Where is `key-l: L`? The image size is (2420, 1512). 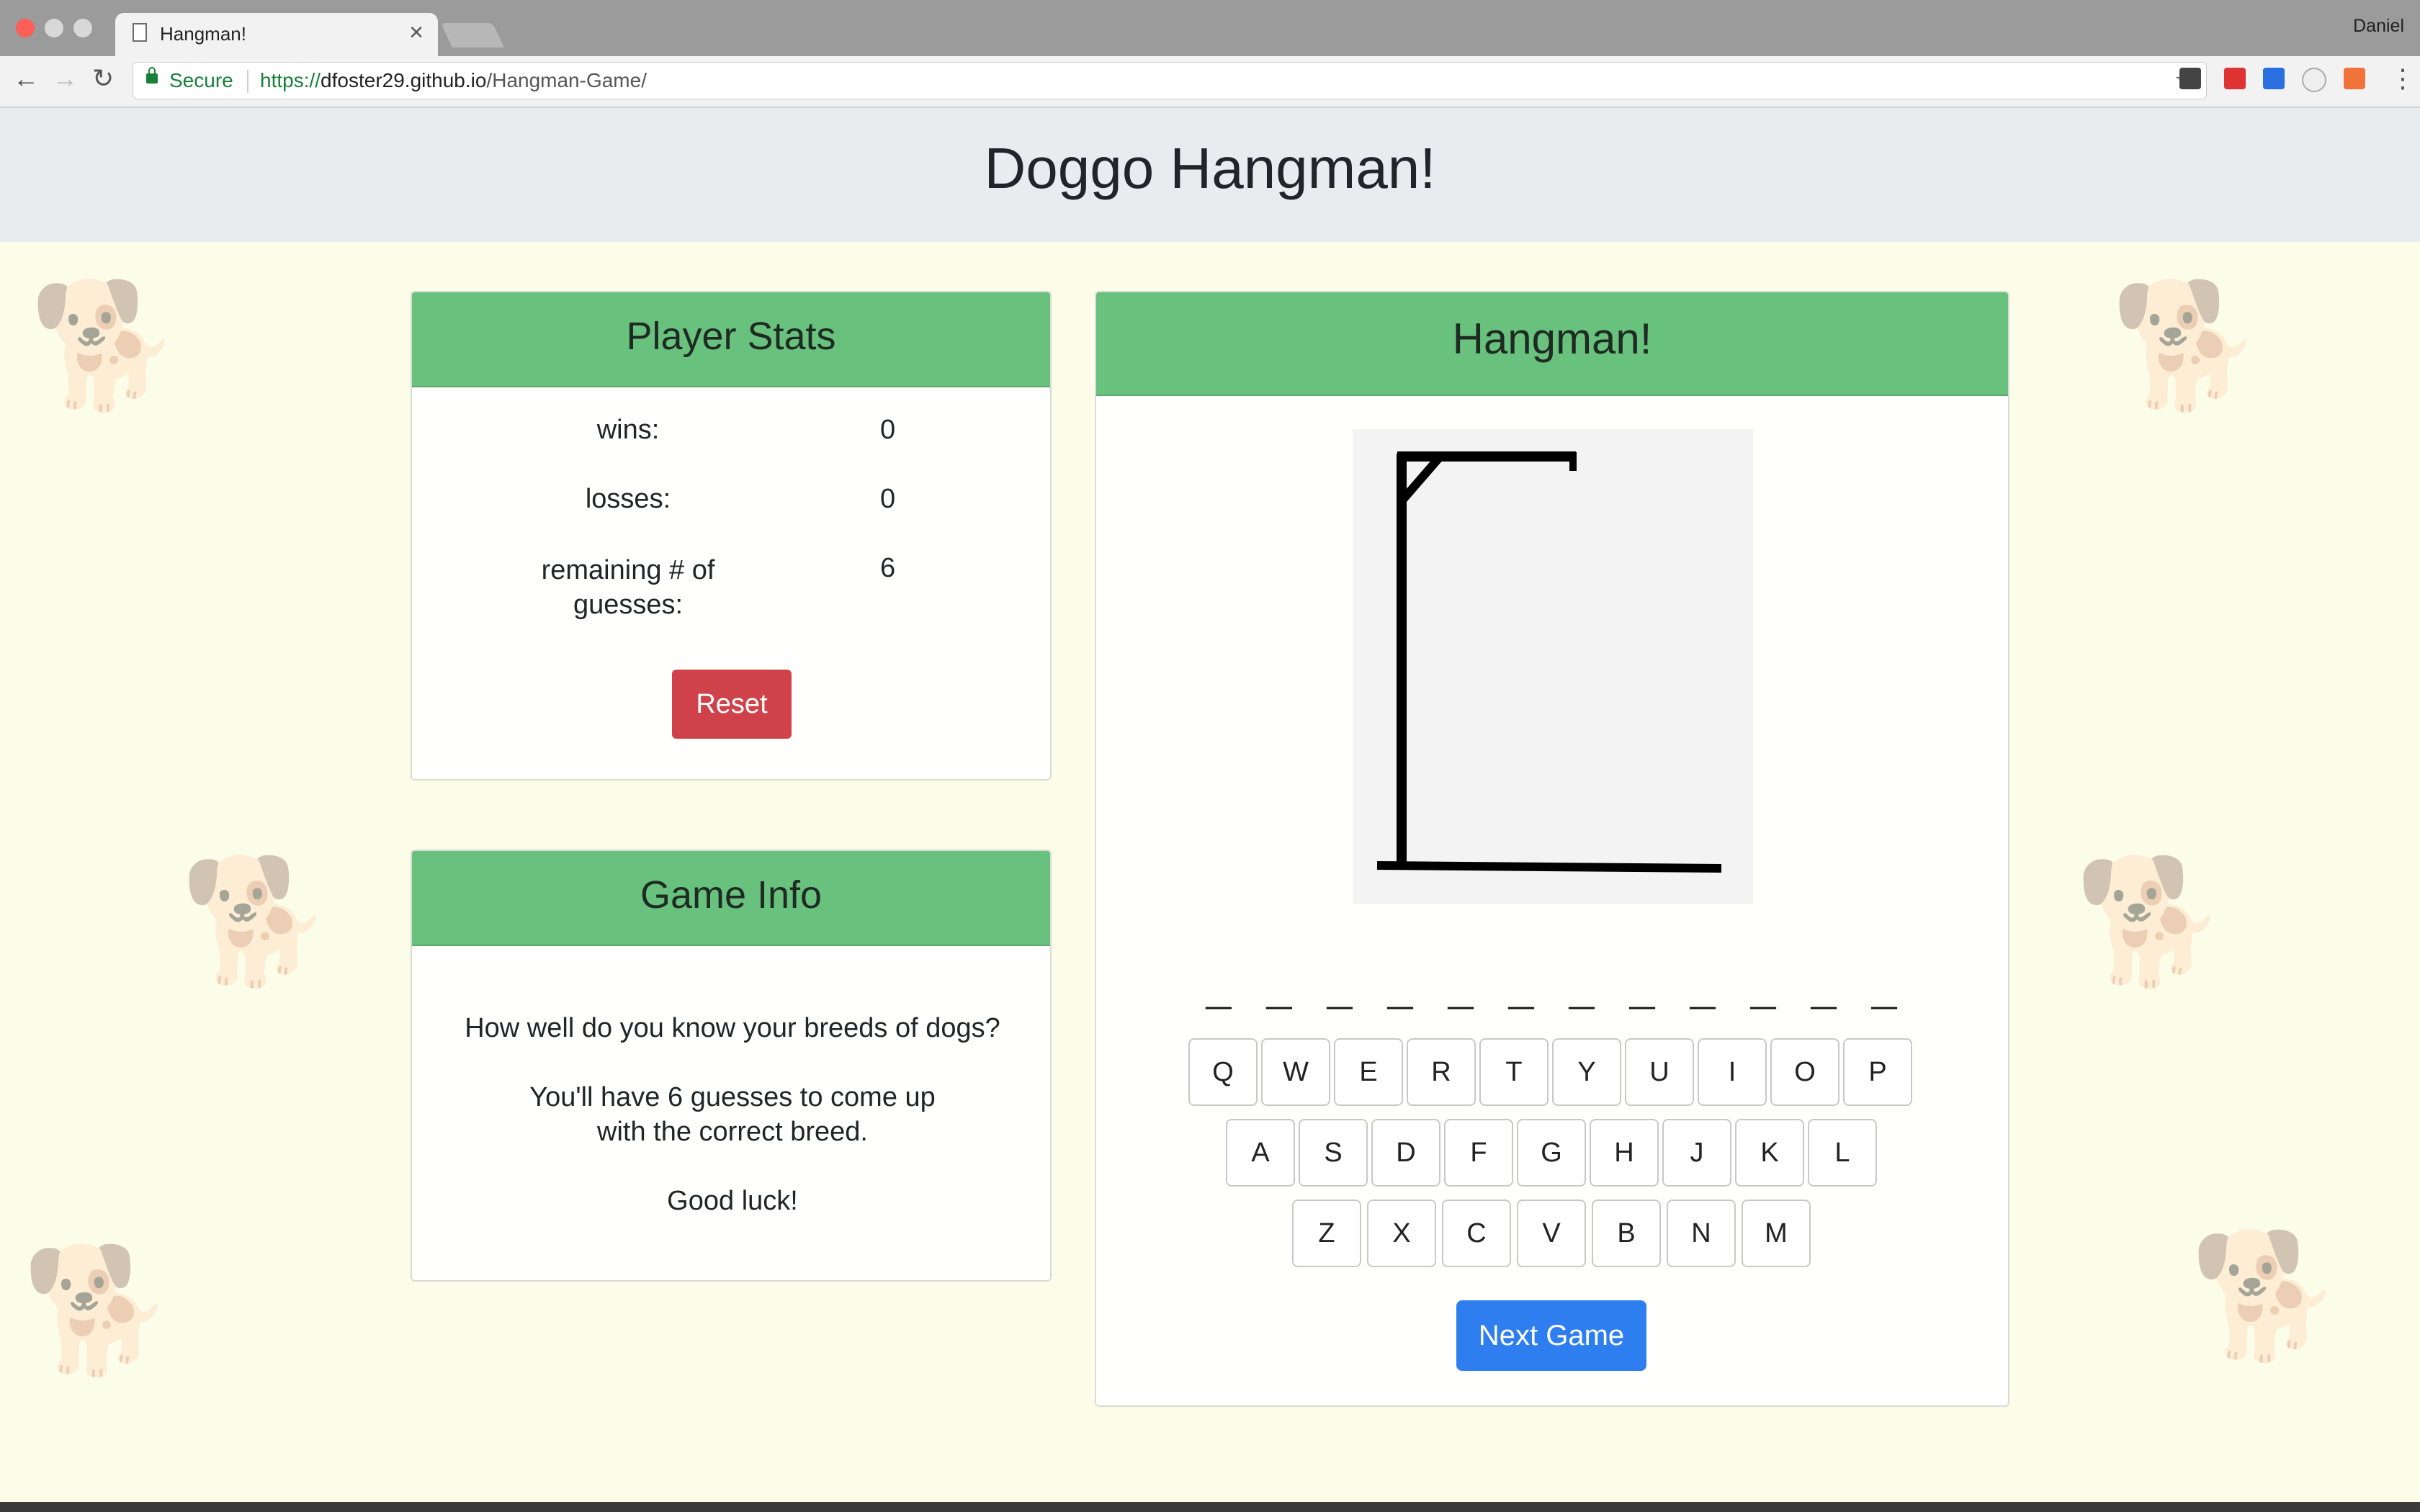
key-l: L is located at coordinates (1843, 1153).